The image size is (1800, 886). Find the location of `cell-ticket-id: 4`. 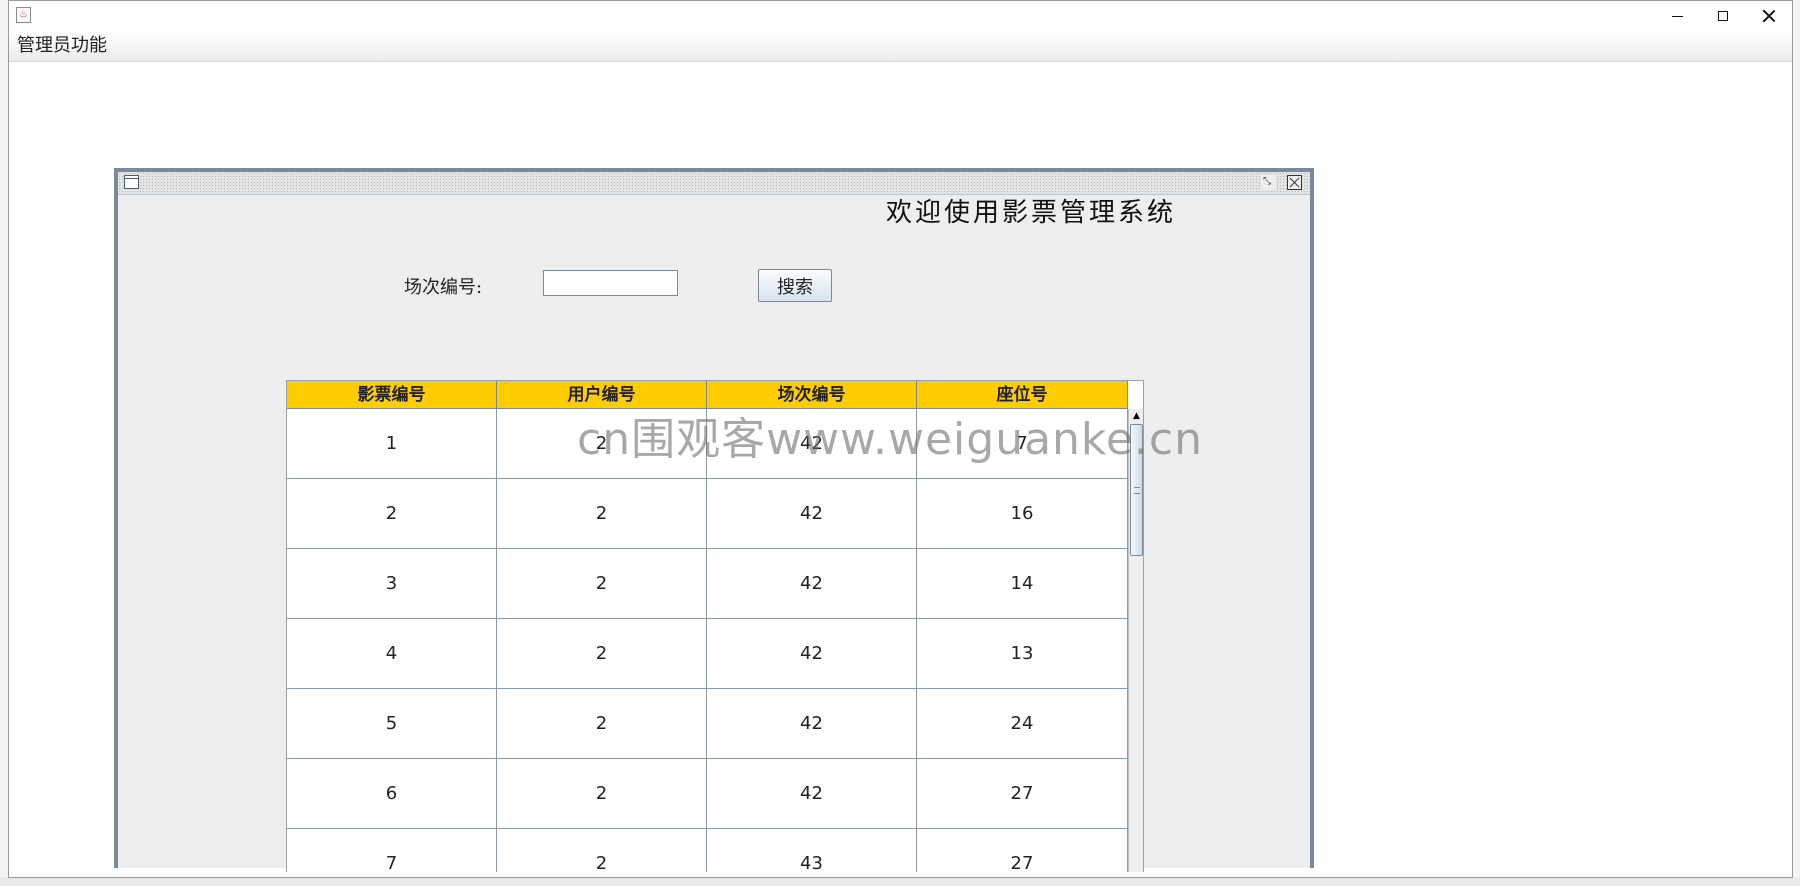

cell-ticket-id: 4 is located at coordinates (392, 654).